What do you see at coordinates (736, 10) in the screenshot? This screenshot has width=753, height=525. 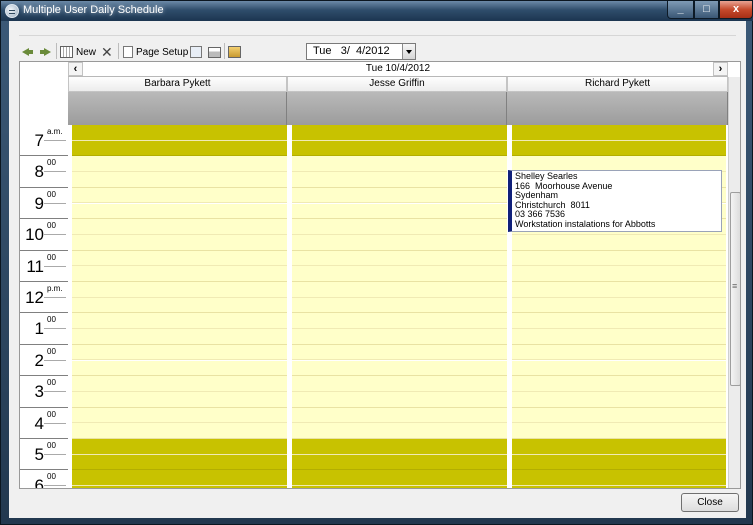 I see `close-window-button: x` at bounding box center [736, 10].